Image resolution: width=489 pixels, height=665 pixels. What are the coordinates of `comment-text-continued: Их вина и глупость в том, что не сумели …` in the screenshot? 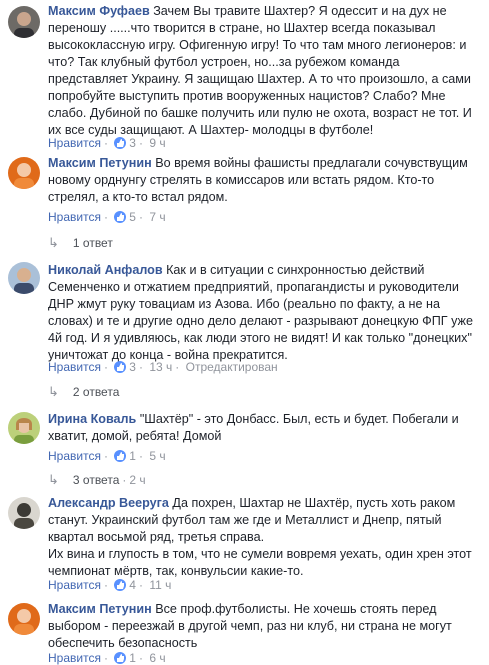 It's located at (260, 562).